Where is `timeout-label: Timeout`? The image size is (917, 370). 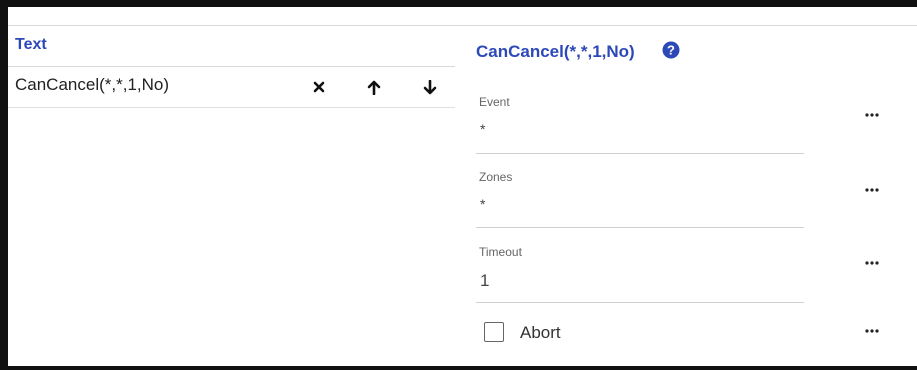 timeout-label: Timeout is located at coordinates (500, 252).